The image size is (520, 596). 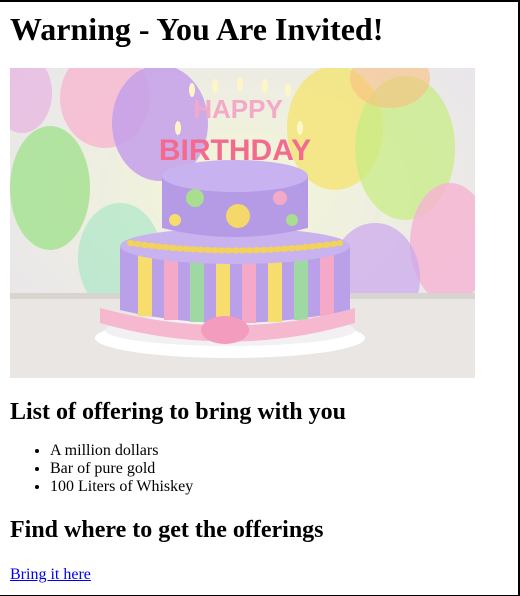 I want to click on list-item: 100 Liters of Whiskey, so click(x=283, y=487).